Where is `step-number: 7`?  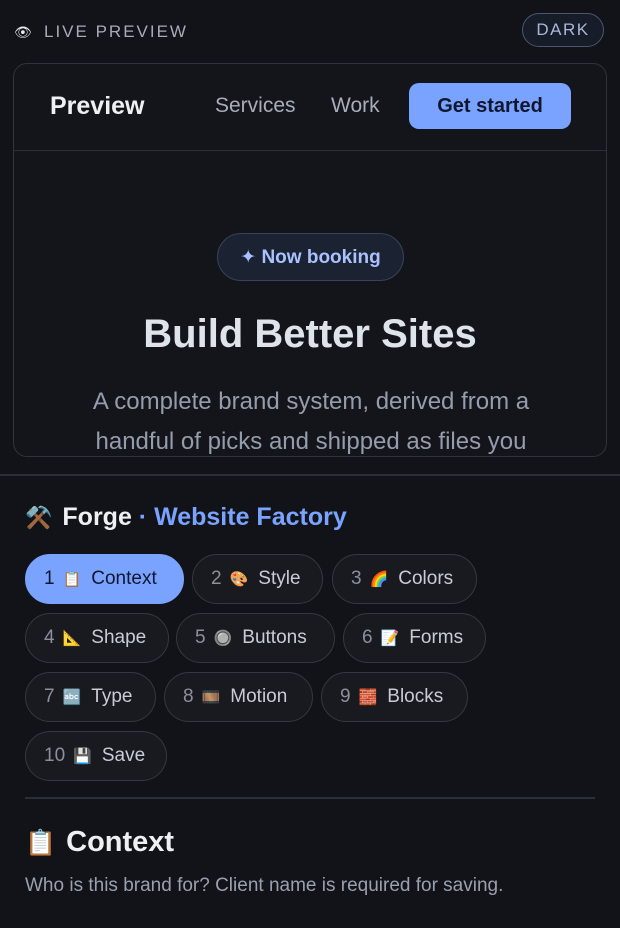 step-number: 7 is located at coordinates (49, 696).